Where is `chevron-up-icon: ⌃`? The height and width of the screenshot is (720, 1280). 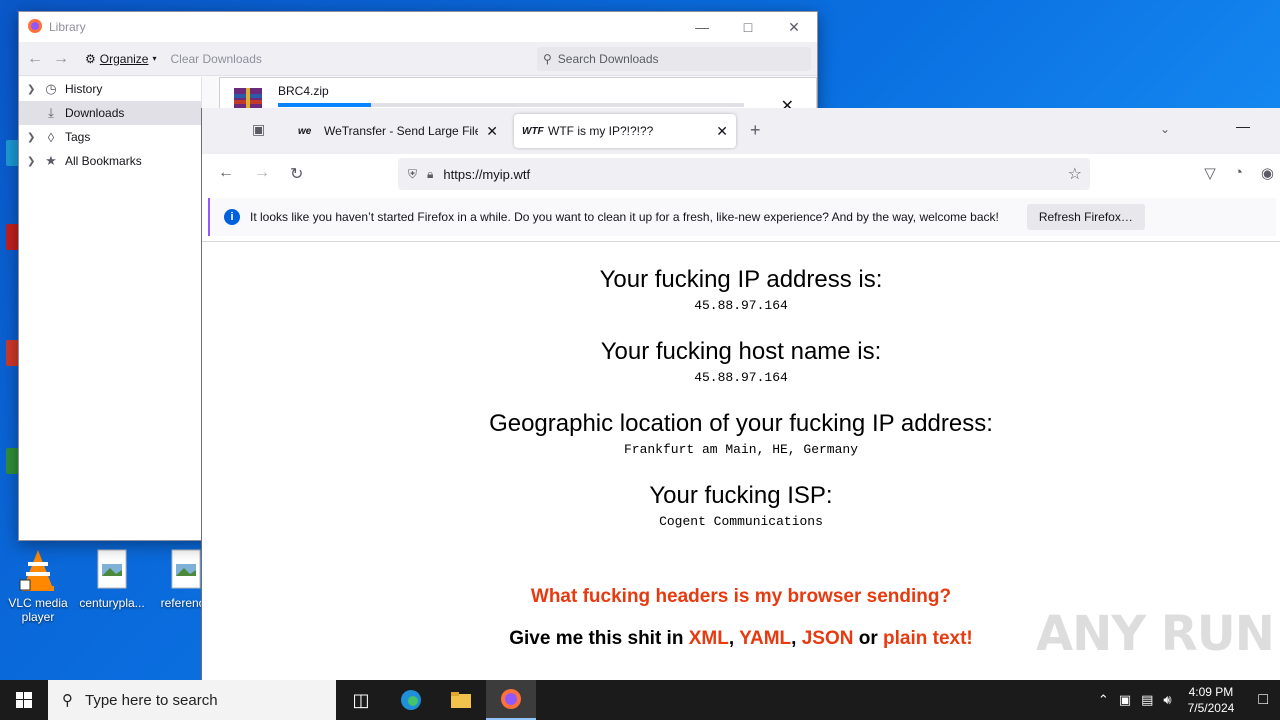 chevron-up-icon: ⌃ is located at coordinates (1103, 700).